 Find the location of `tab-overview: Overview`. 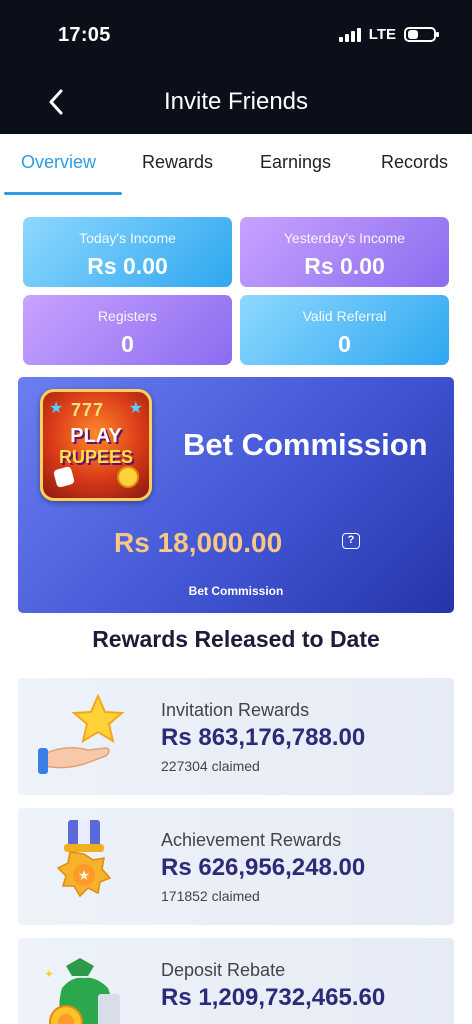

tab-overview: Overview is located at coordinates (58, 162).